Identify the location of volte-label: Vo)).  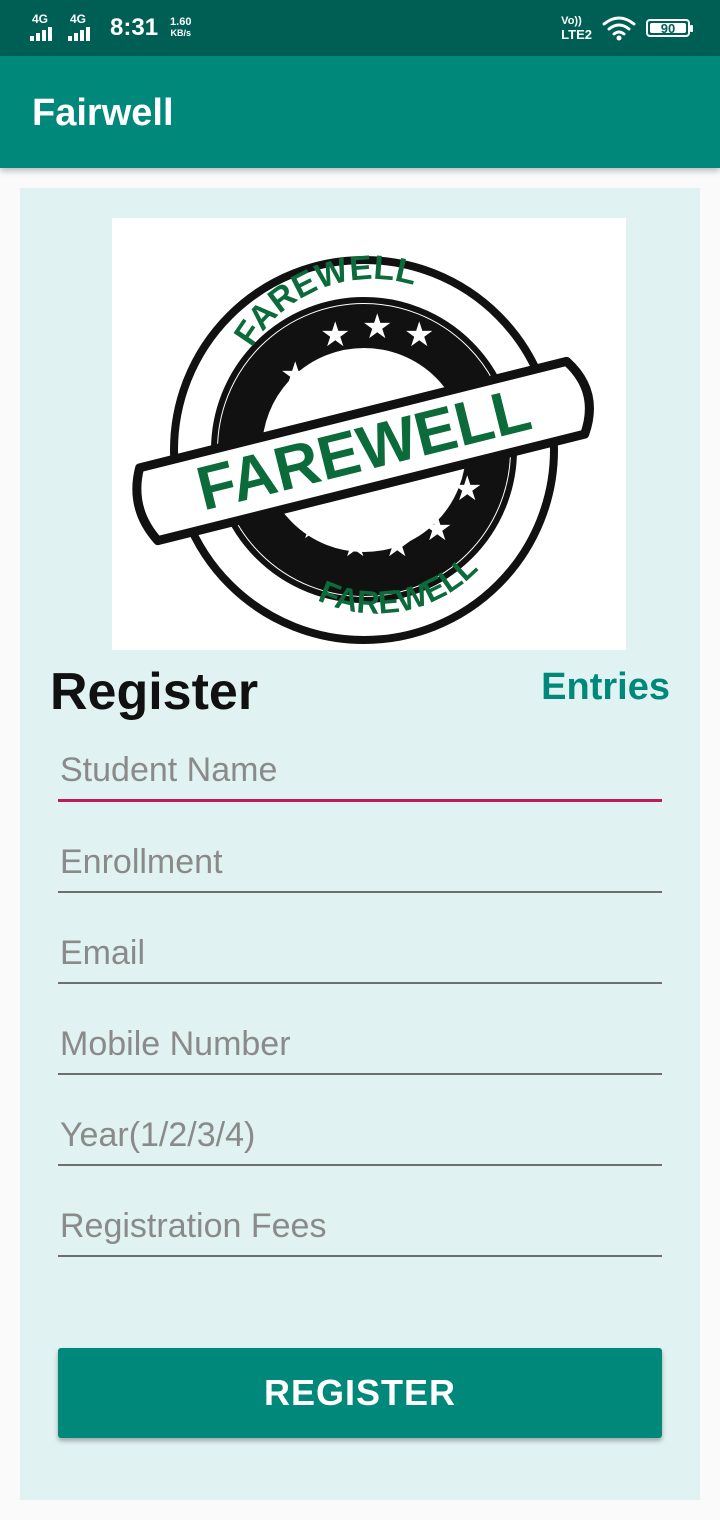
(571, 21).